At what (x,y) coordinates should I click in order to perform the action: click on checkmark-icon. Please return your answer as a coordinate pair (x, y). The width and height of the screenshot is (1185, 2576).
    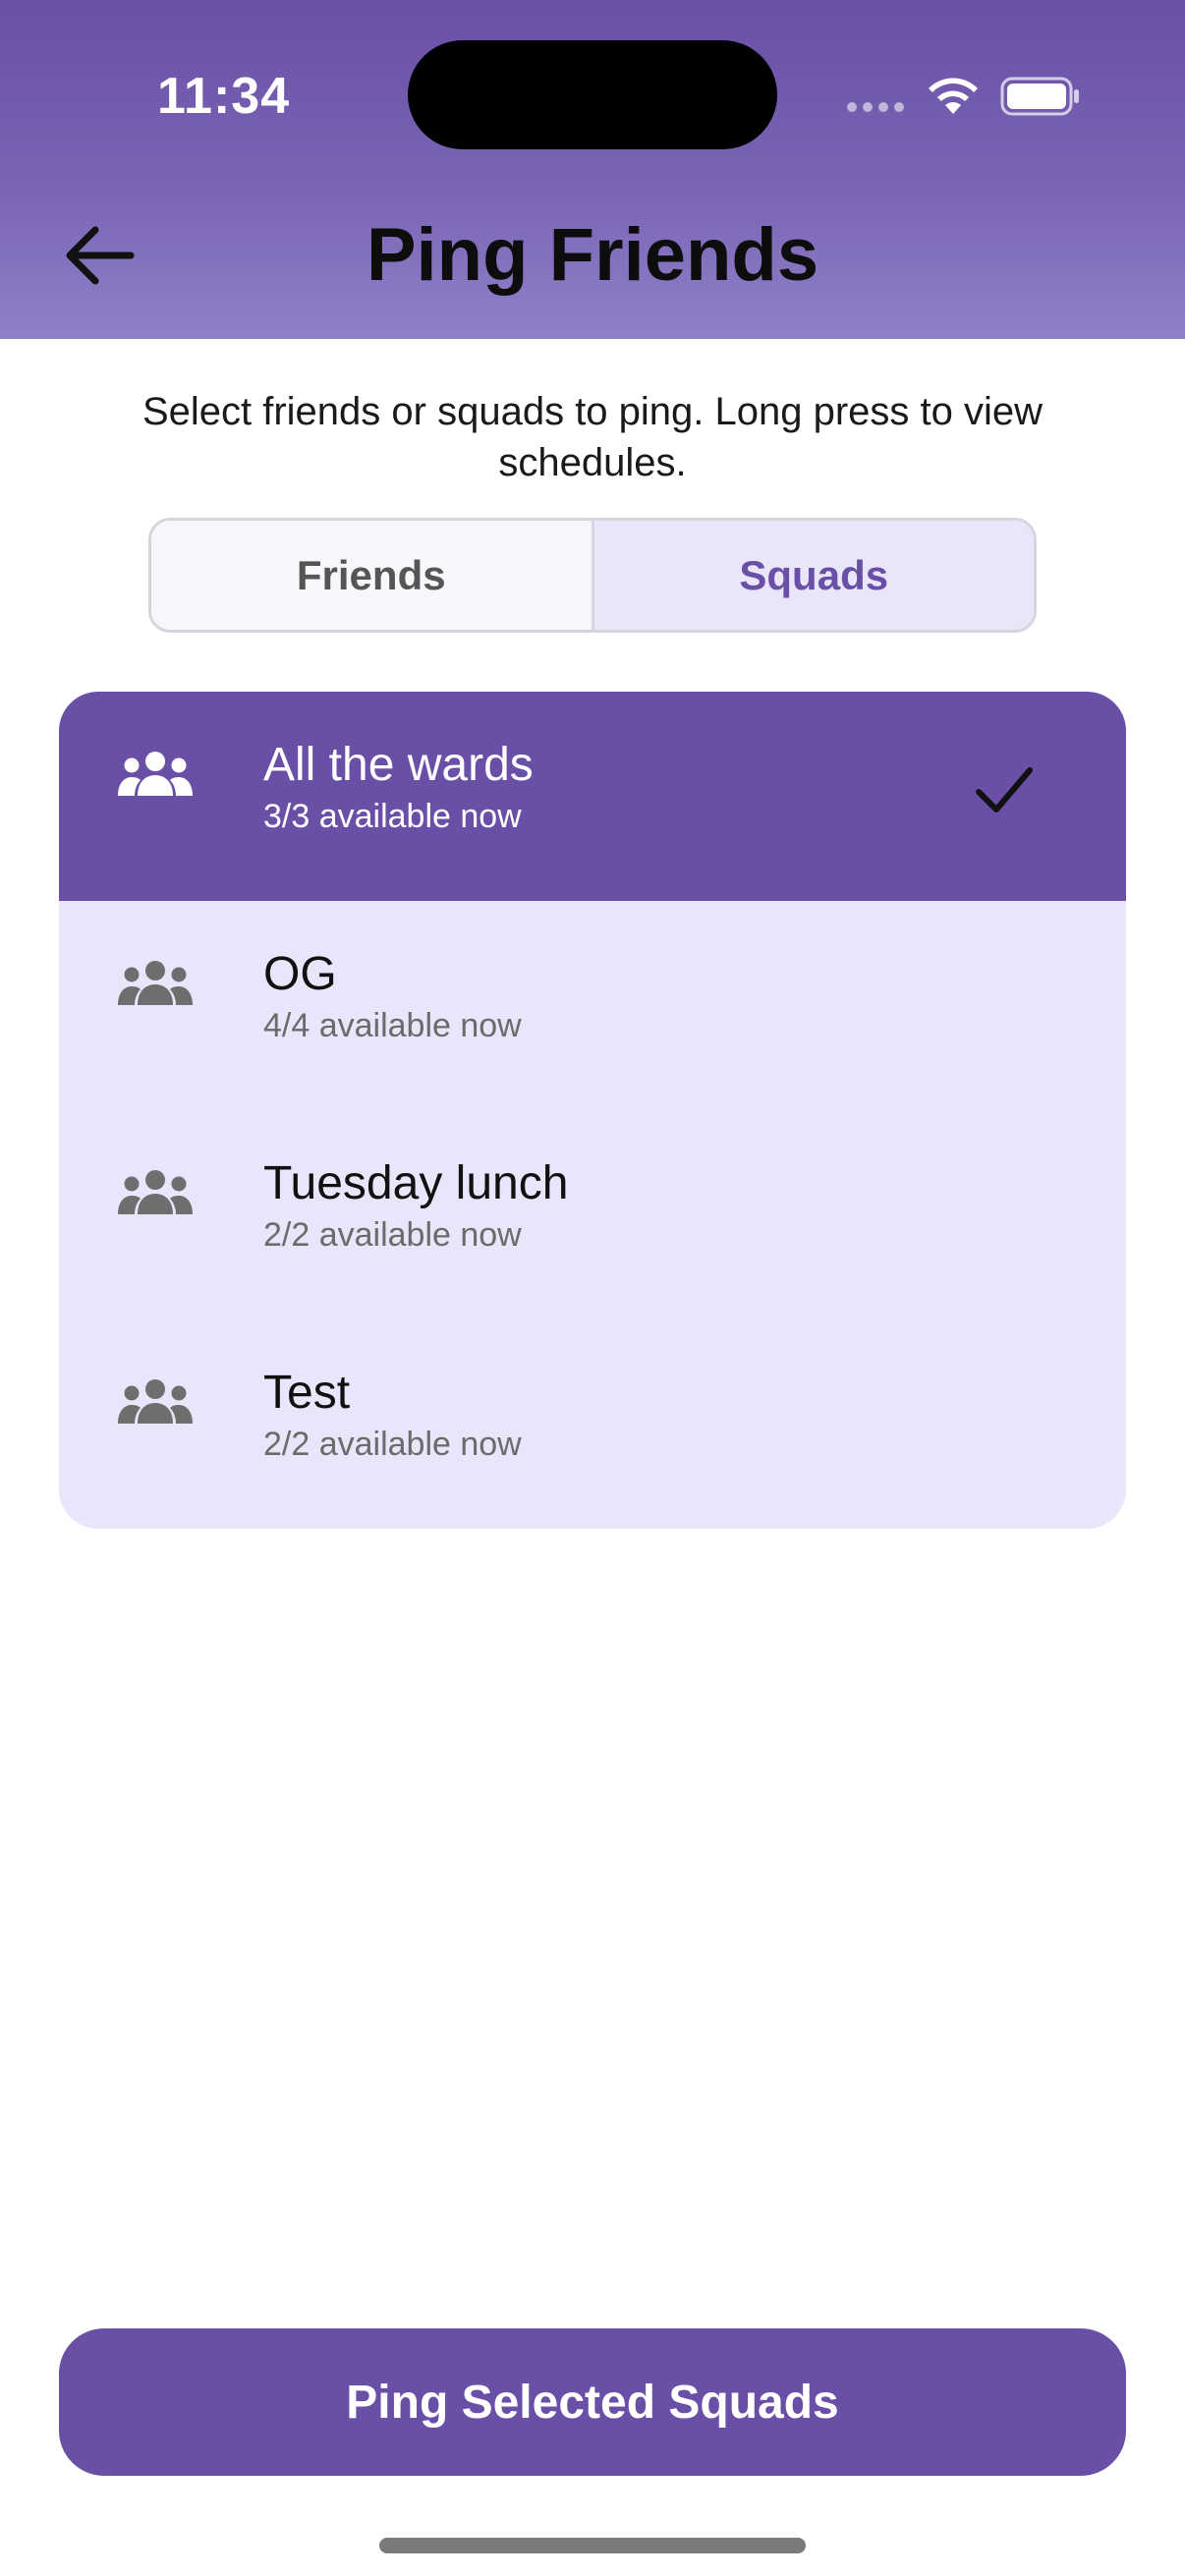
    Looking at the image, I should click on (1005, 789).